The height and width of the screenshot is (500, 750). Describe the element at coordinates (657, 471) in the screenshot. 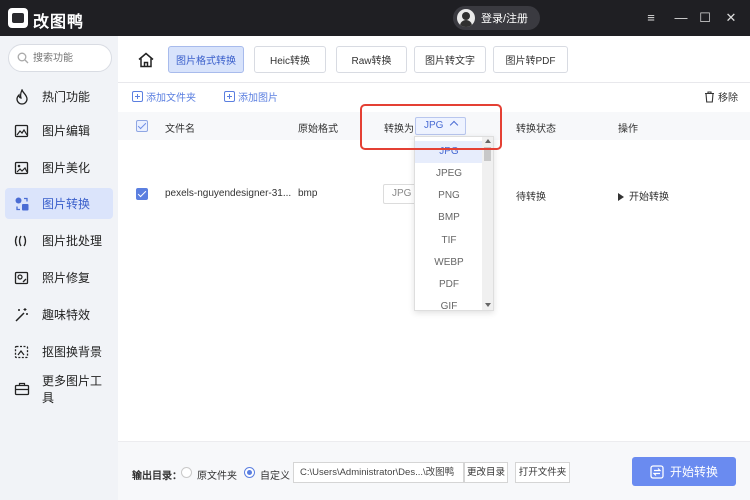

I see `convert-icon` at that location.